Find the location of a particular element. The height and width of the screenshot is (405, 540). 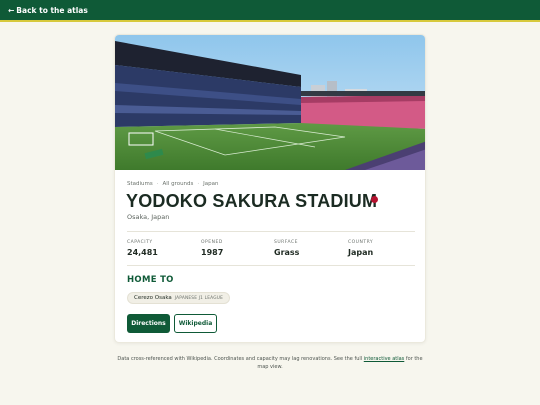

stat-surface: SURFACE Grass is located at coordinates (286, 248).